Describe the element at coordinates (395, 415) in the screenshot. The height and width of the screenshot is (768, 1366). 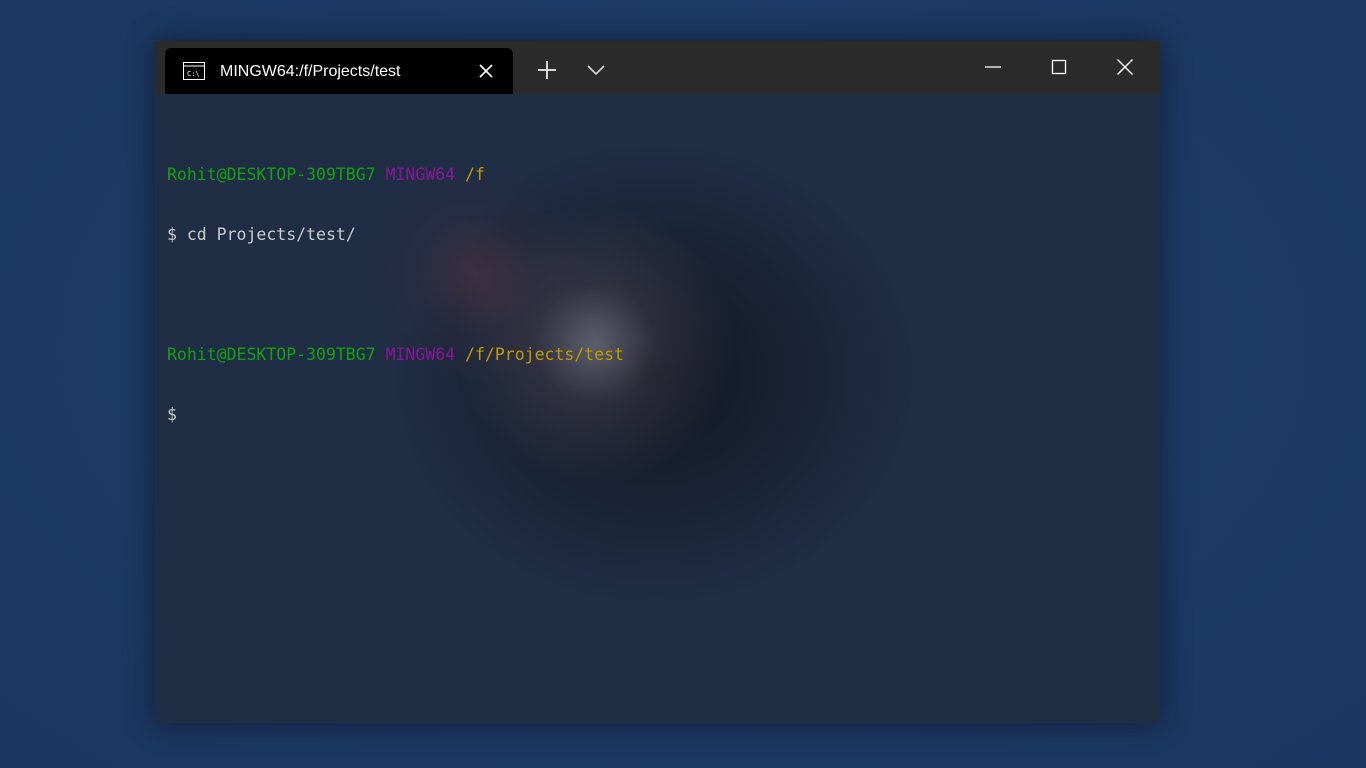
I see `input-line: $` at that location.